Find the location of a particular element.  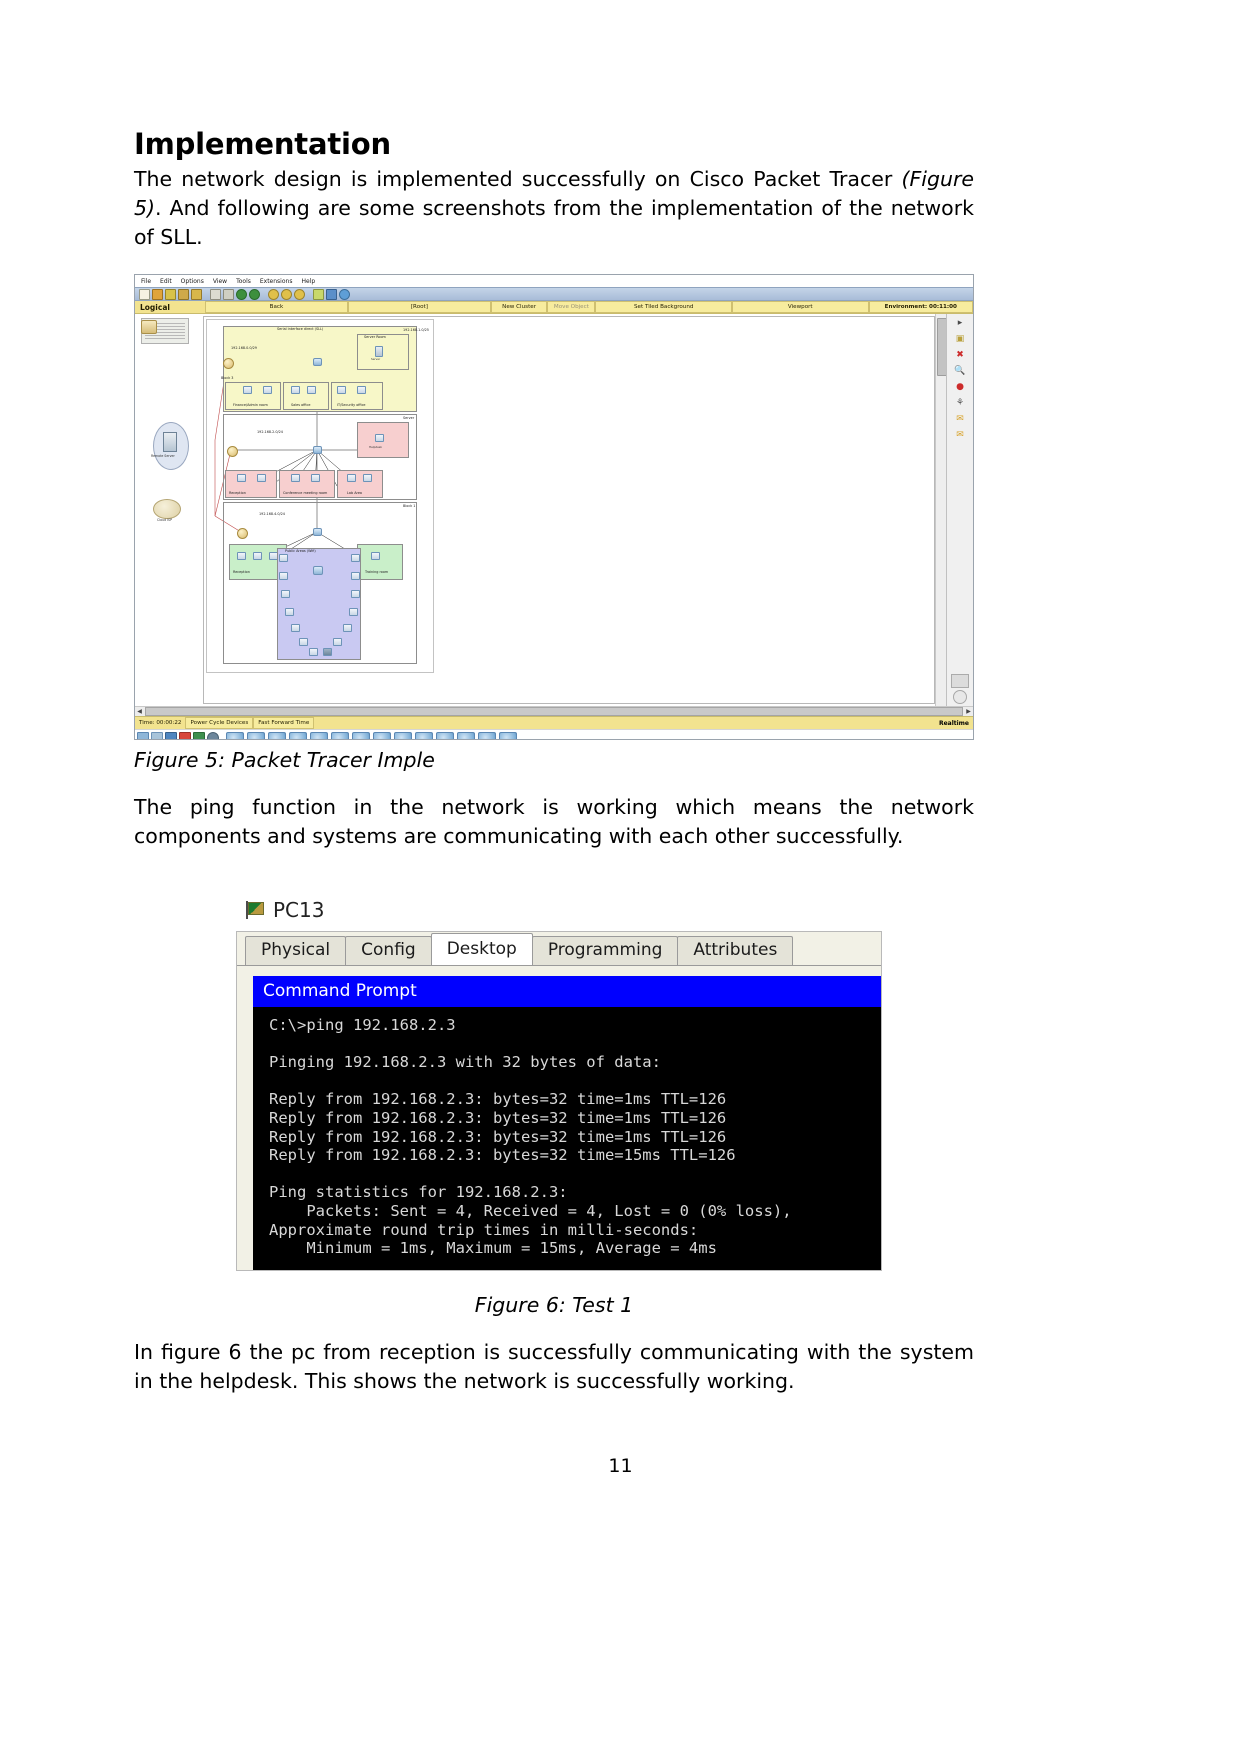

switch-block2 is located at coordinates (317, 450).